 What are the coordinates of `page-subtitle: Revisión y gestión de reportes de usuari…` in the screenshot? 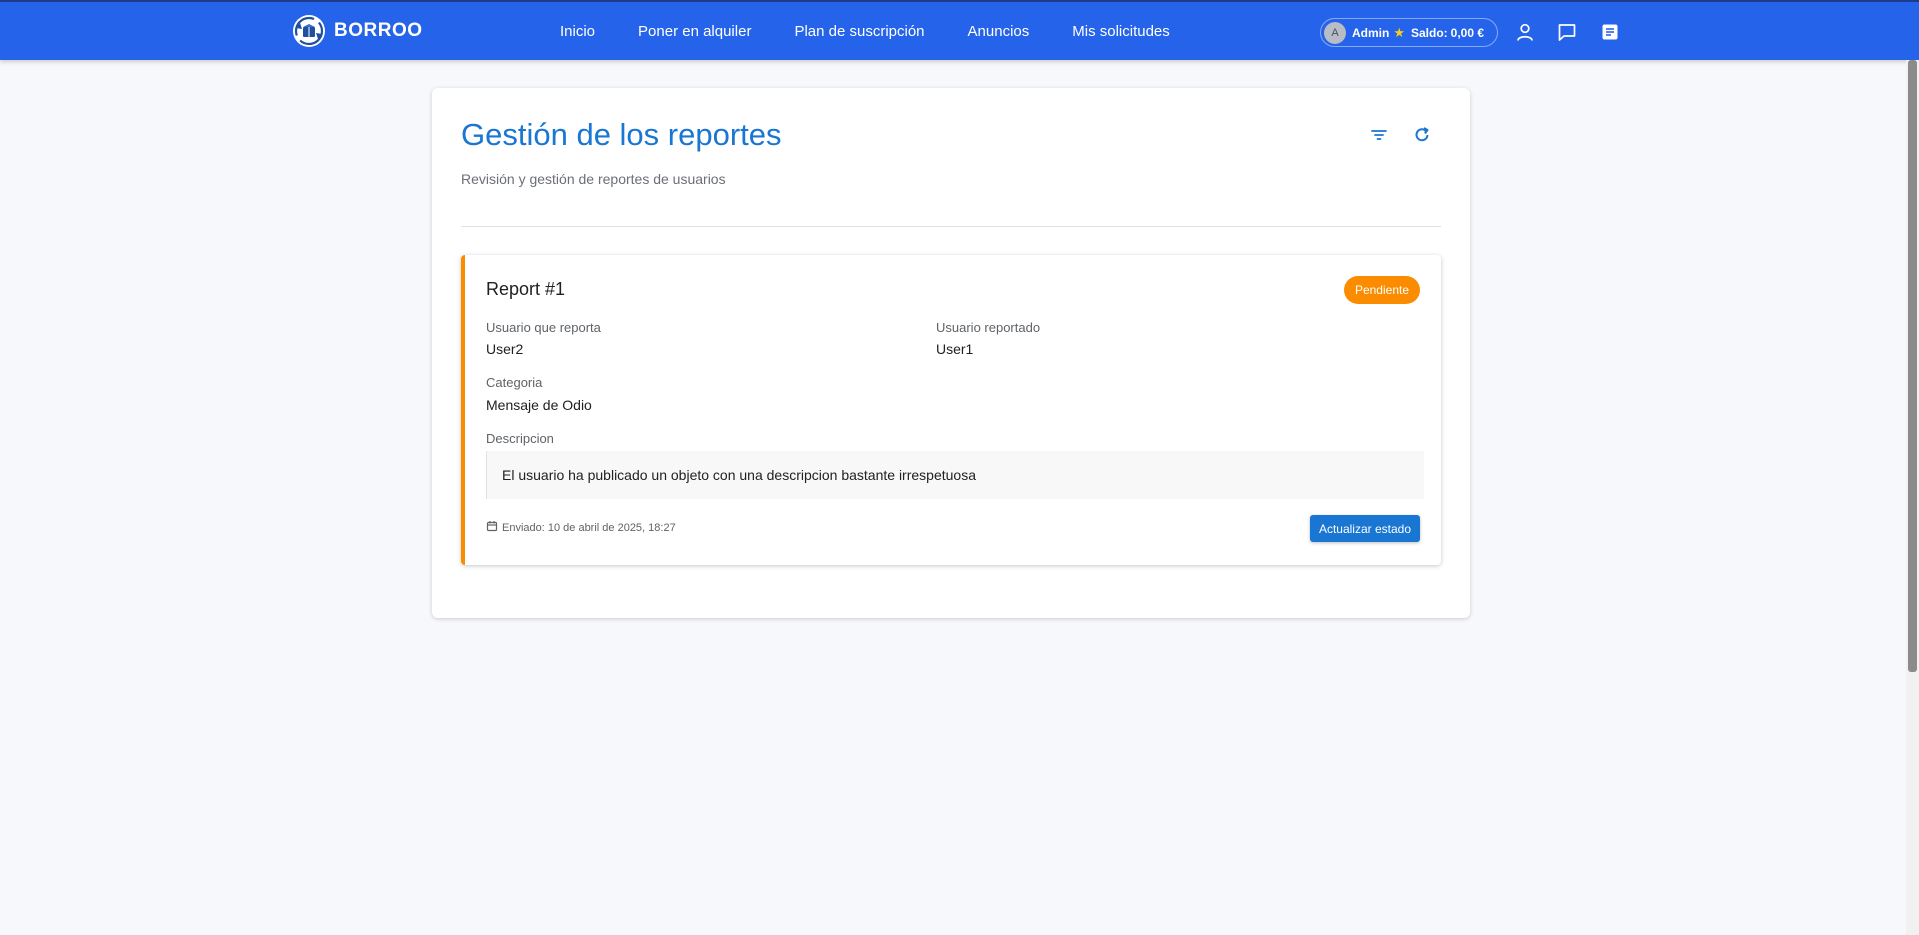 It's located at (593, 179).